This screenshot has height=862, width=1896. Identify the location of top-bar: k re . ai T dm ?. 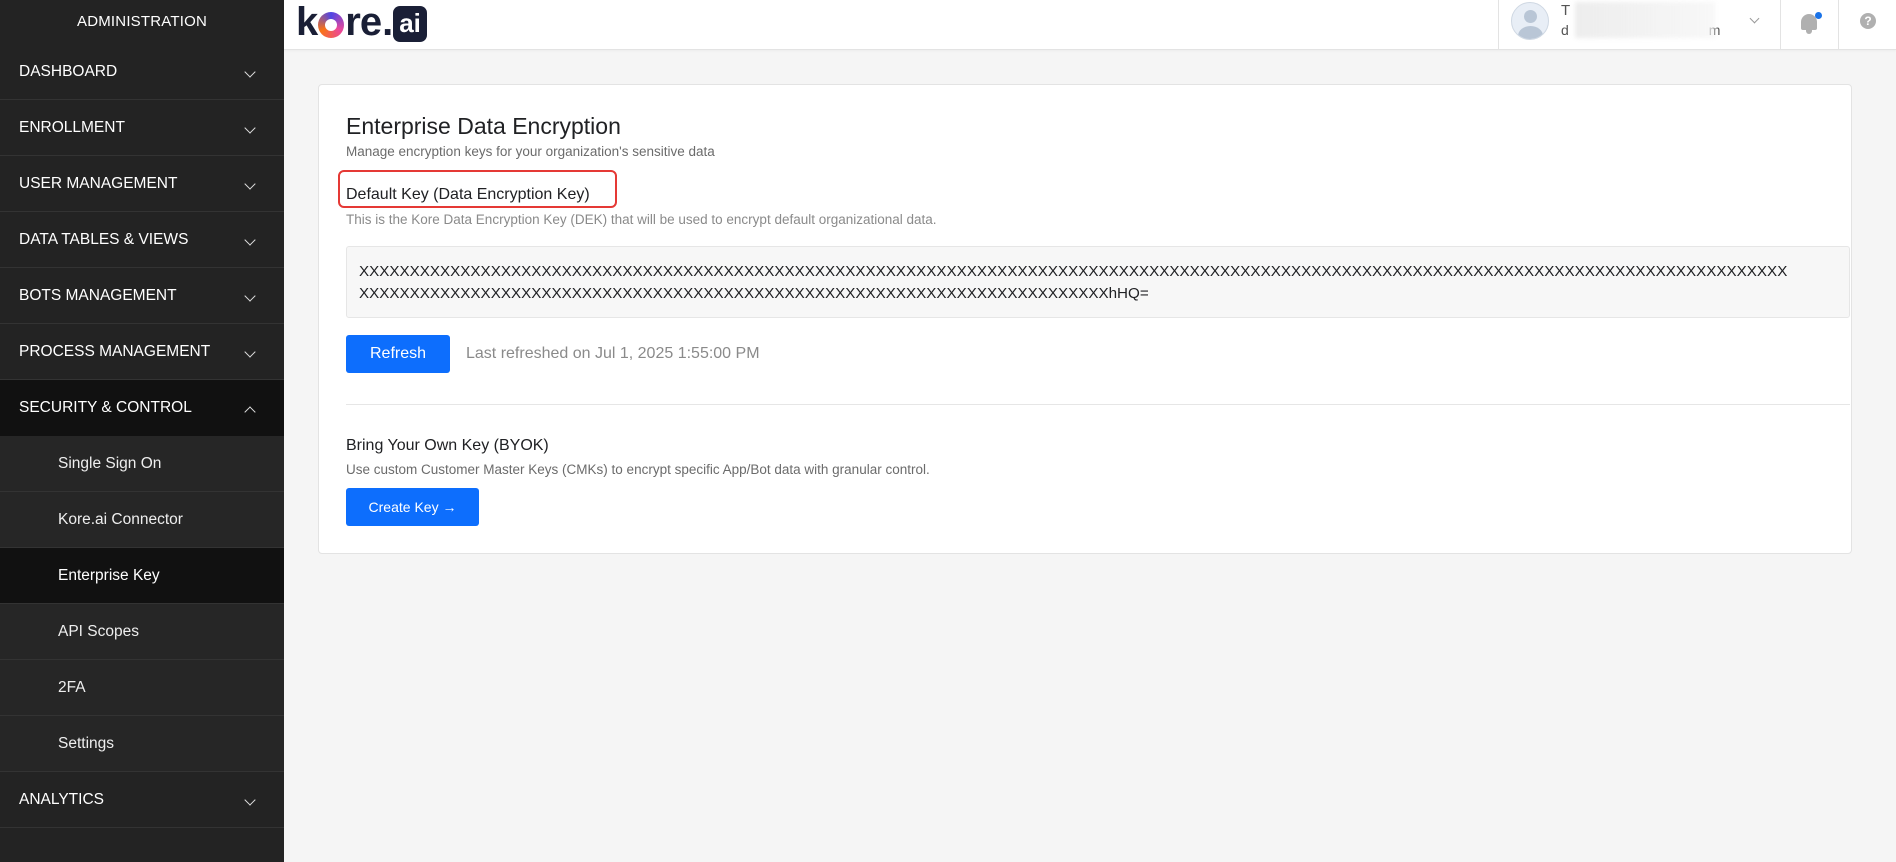
(1090, 25).